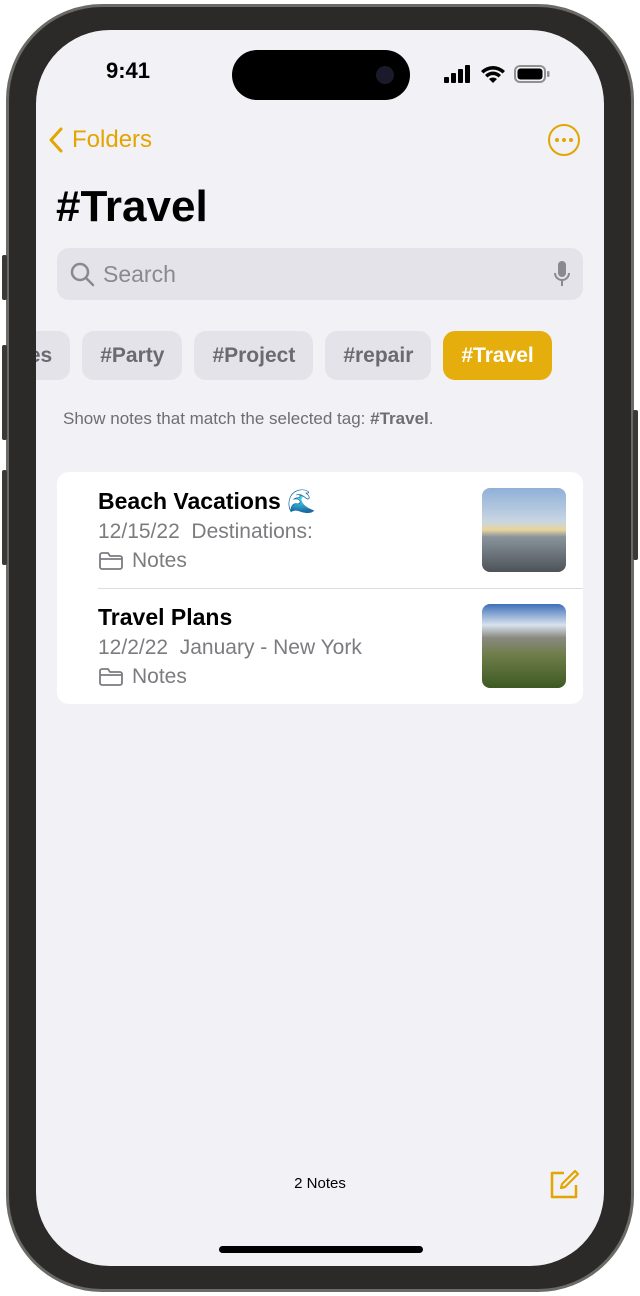  Describe the element at coordinates (112, 139) in the screenshot. I see `back-label: Folders` at that location.